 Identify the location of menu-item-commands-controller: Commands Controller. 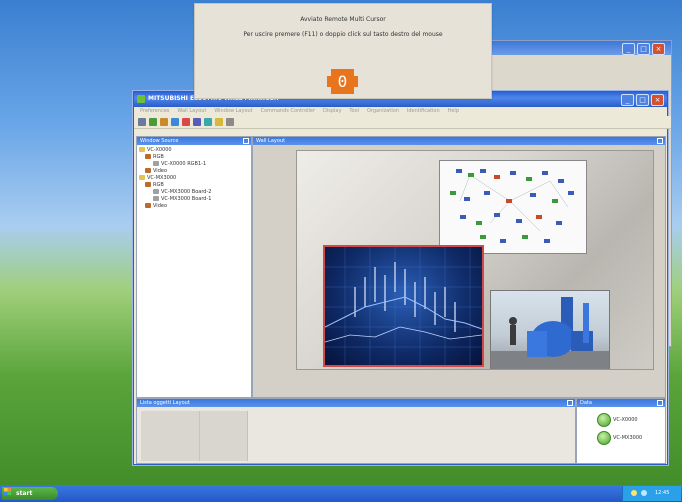
(288, 111).